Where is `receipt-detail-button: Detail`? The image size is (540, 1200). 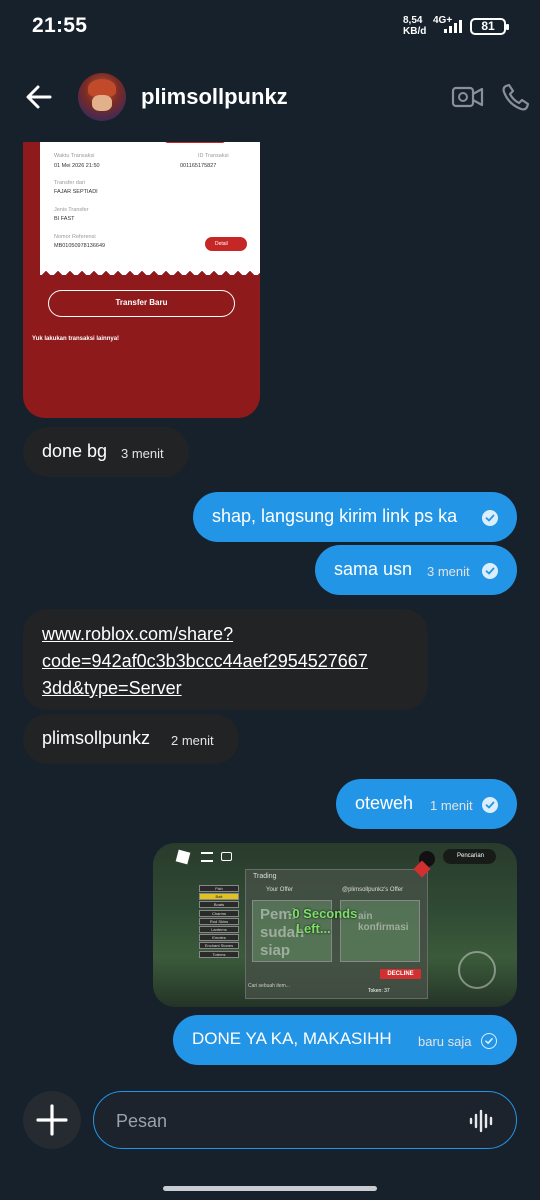 receipt-detail-button: Detail is located at coordinates (226, 244).